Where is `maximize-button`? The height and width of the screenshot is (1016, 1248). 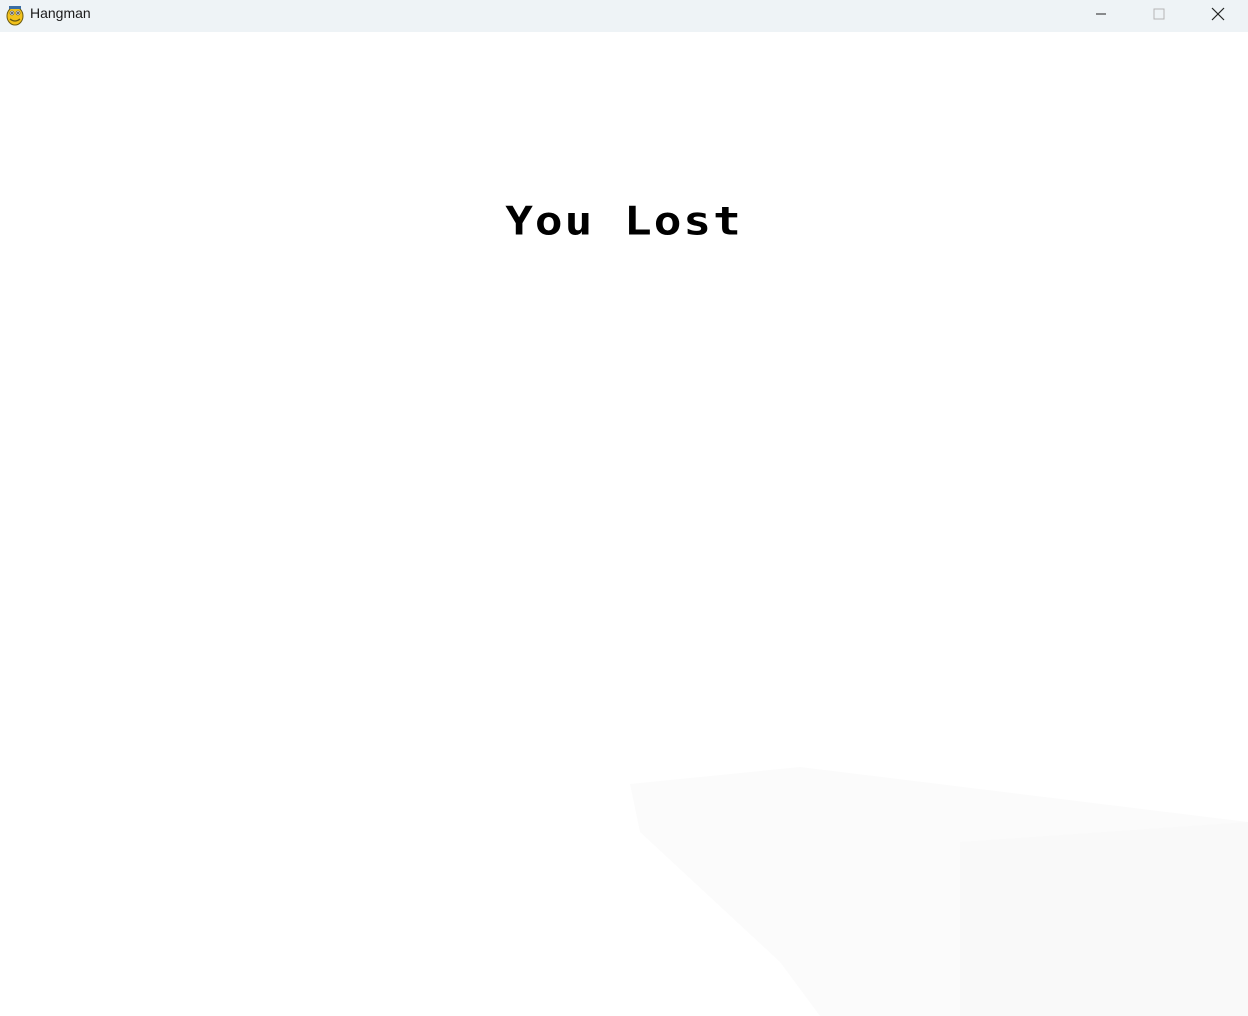 maximize-button is located at coordinates (1159, 16).